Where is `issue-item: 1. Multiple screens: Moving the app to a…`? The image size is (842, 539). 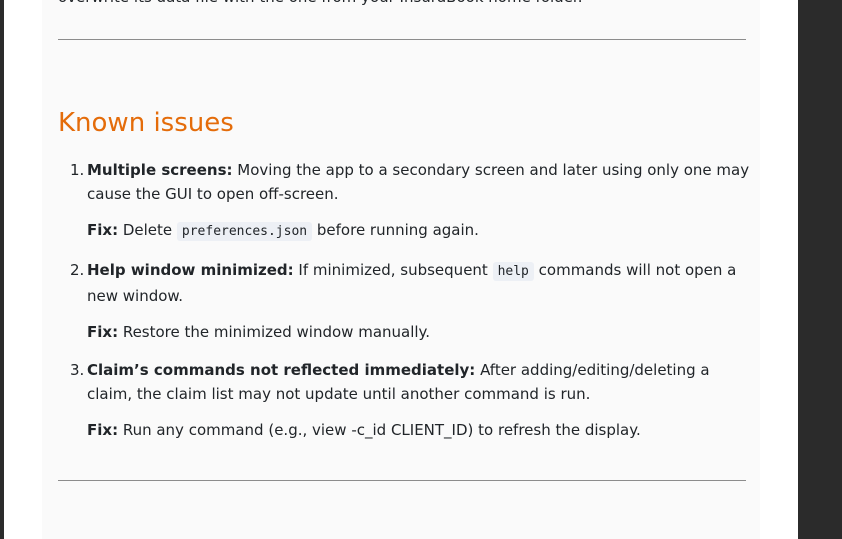 issue-item: 1. Multiple screens: Moving the app to a… is located at coordinates (411, 201).